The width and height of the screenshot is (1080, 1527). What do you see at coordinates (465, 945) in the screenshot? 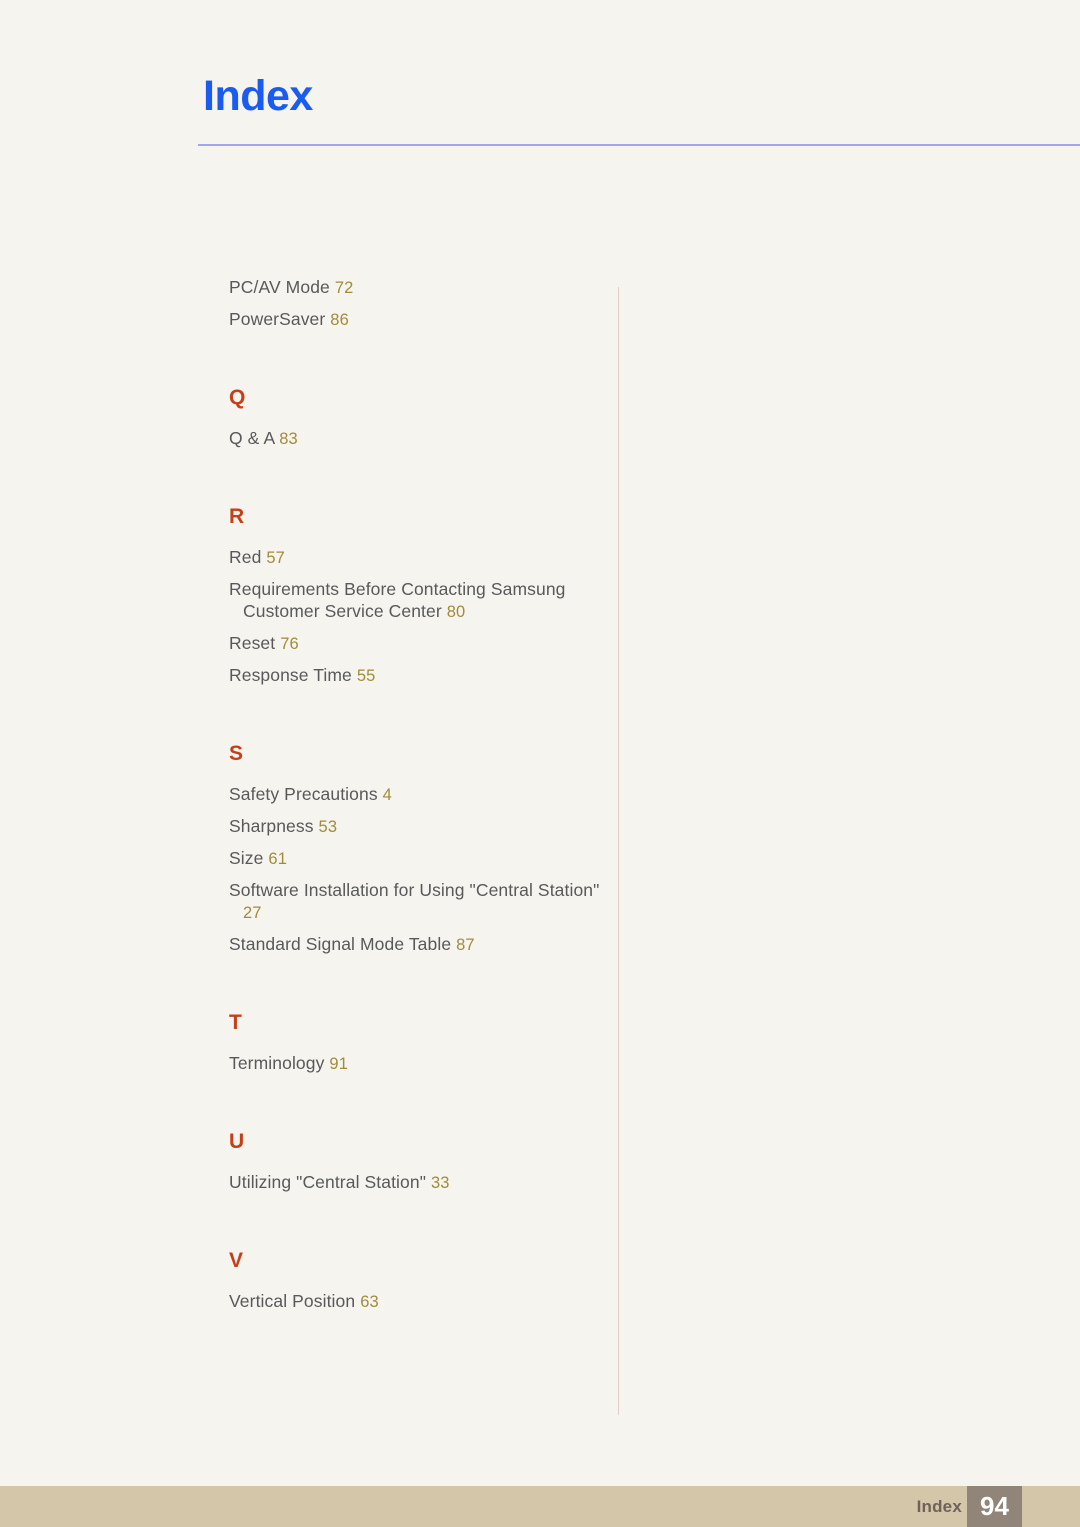
I see `index-entry-page-number: 87` at bounding box center [465, 945].